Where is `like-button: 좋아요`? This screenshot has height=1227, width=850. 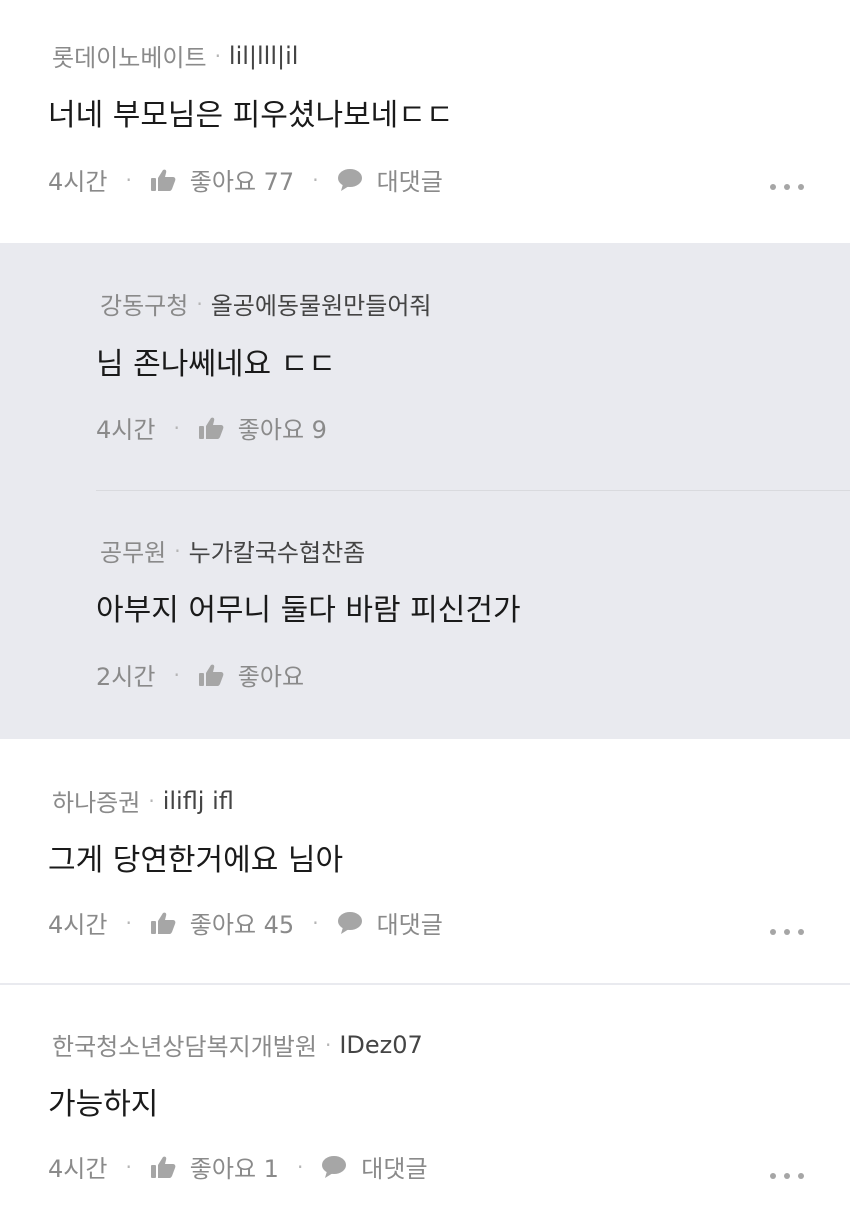
like-button: 좋아요 is located at coordinates (251, 674).